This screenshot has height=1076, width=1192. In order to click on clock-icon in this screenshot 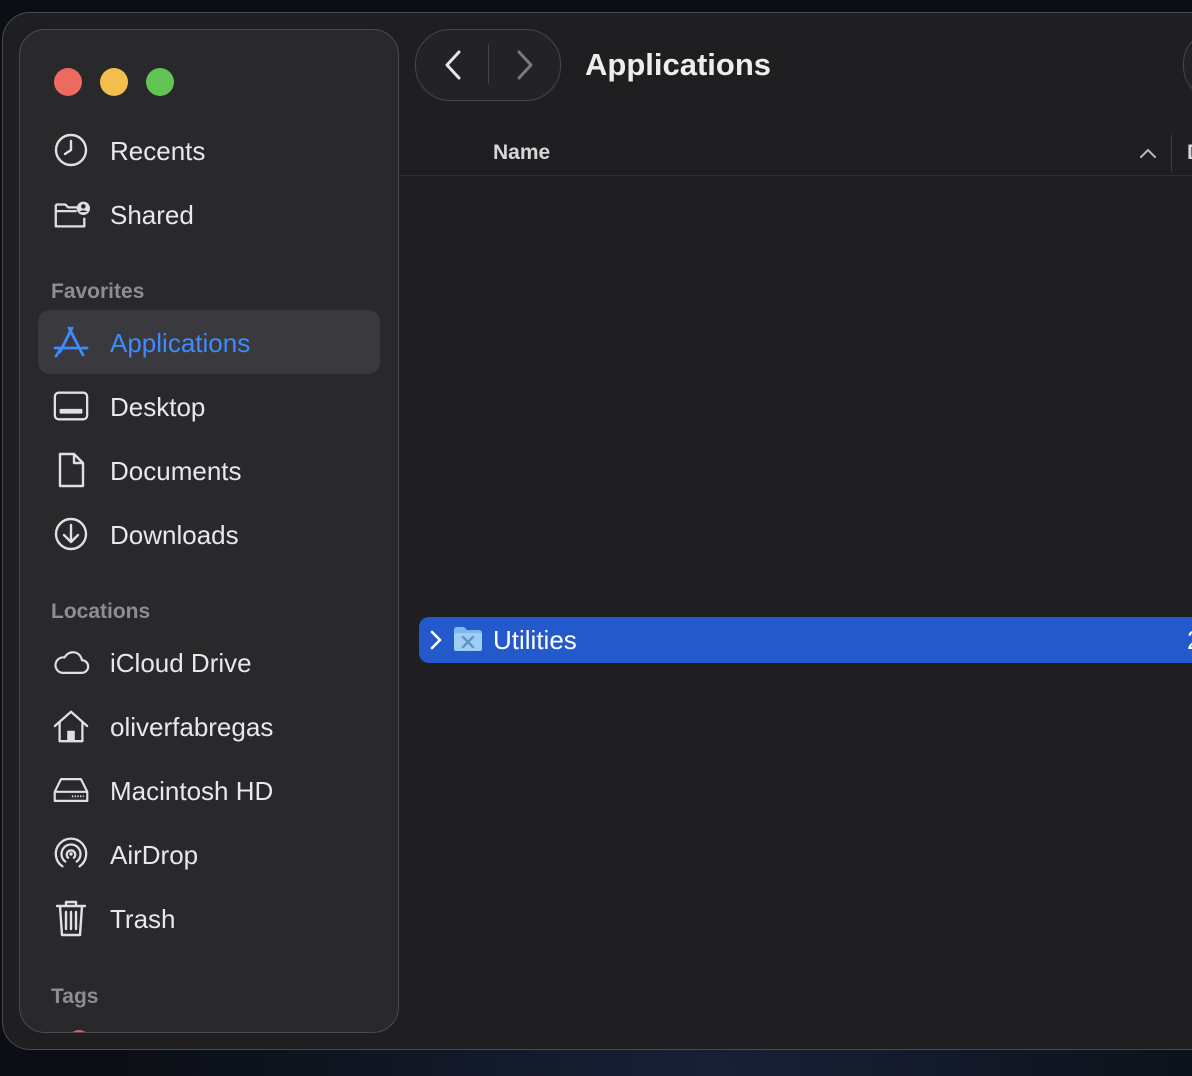, I will do `click(71, 150)`.